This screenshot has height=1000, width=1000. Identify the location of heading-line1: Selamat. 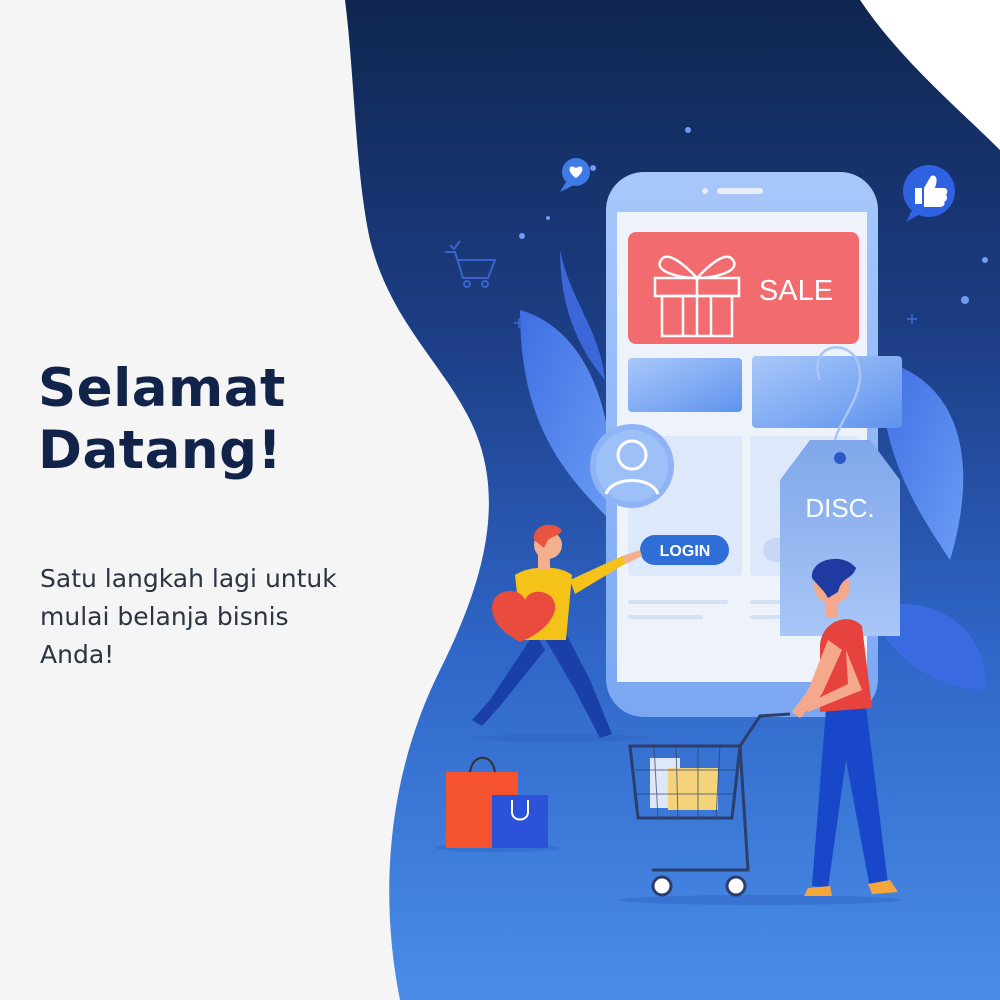
(162, 388).